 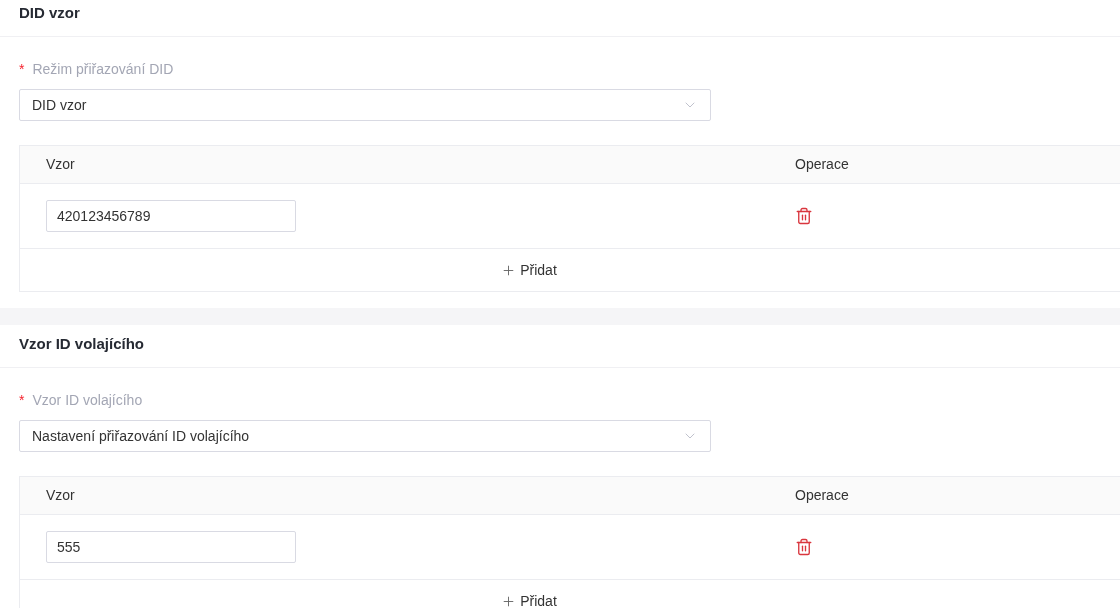 I want to click on pattern-input: 420123456789, so click(x=171, y=216).